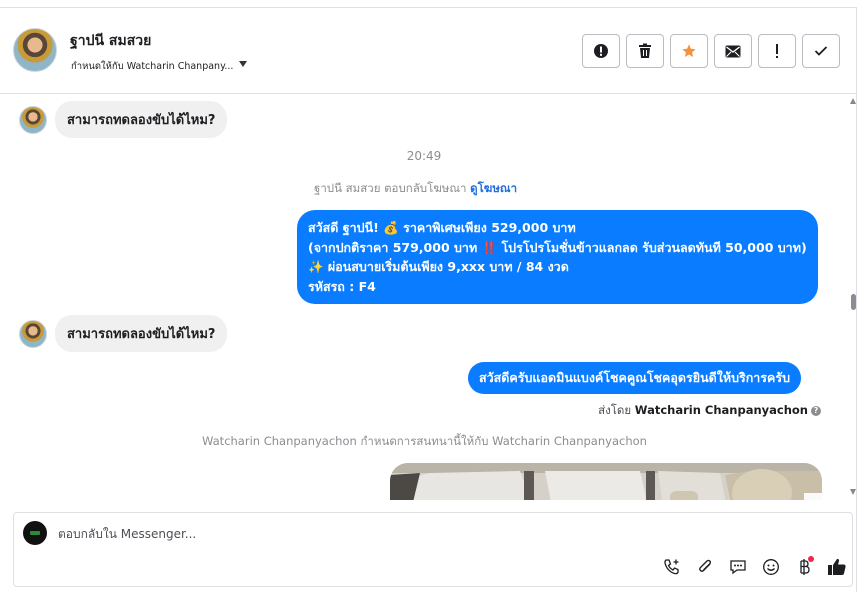 The width and height of the screenshot is (857, 592). What do you see at coordinates (615, 410) in the screenshot?
I see `sent-by-prefix: ส่งโดย` at bounding box center [615, 410].